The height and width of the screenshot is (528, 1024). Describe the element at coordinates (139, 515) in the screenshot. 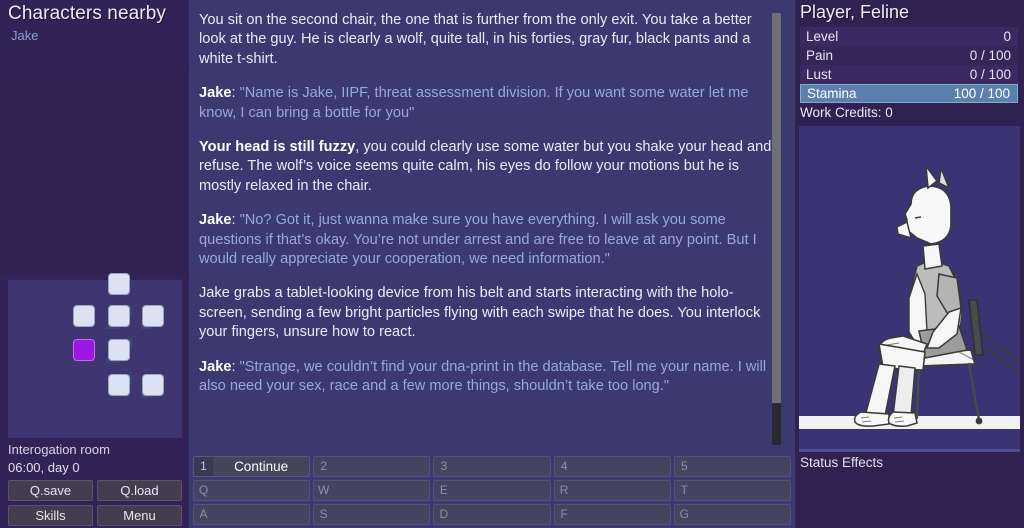

I see `quick-button-menu: Menu` at that location.